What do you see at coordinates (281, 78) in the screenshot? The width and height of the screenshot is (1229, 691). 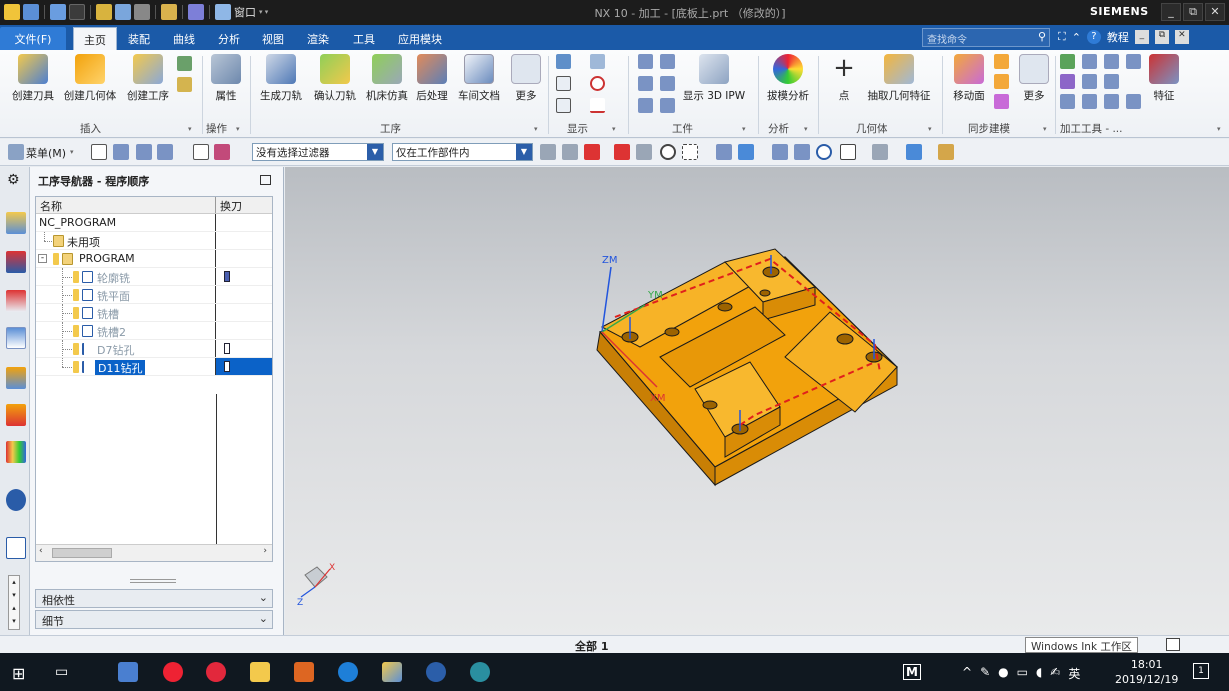 I see `generate-path-button: 生成刀轨` at bounding box center [281, 78].